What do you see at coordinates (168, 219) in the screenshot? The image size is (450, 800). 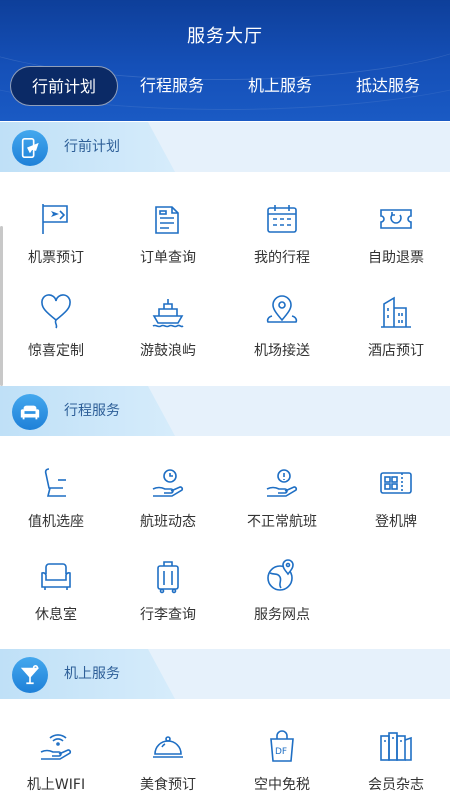 I see `order-document-icon` at bounding box center [168, 219].